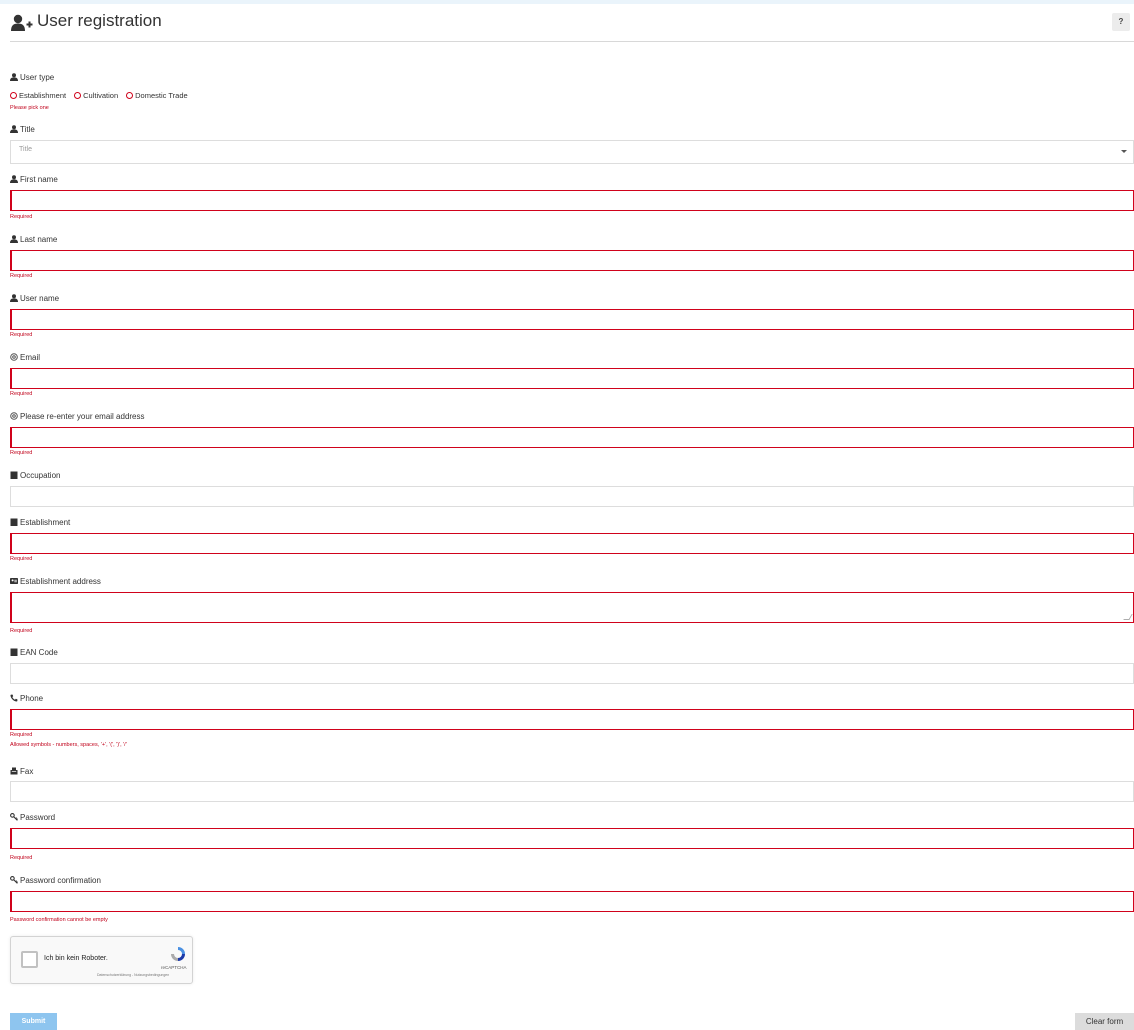  Describe the element at coordinates (1104, 1021) in the screenshot. I see `clear-form-button: Clear form` at that location.